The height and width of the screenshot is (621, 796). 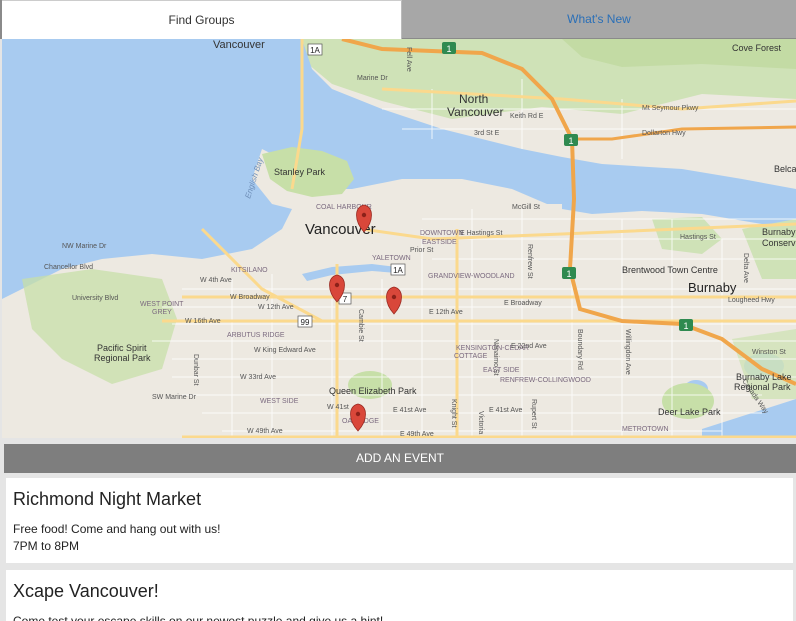 I want to click on map-street-e-hastings: E Hastings St, so click(x=481, y=233).